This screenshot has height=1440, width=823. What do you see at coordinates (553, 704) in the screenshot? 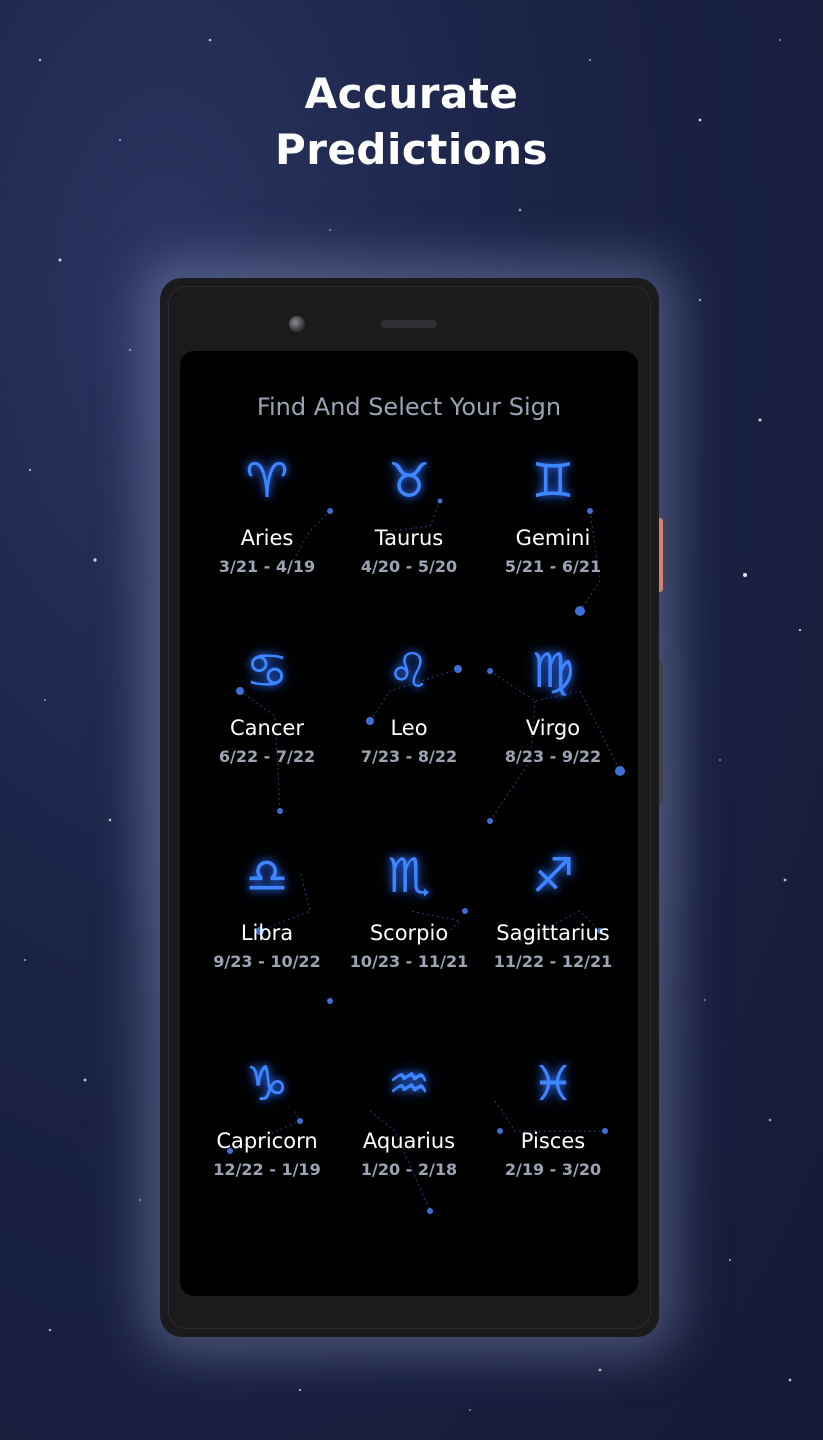
I see `sign-item-virgo: ♍︎ Virgo 8/23 - 9/22` at bounding box center [553, 704].